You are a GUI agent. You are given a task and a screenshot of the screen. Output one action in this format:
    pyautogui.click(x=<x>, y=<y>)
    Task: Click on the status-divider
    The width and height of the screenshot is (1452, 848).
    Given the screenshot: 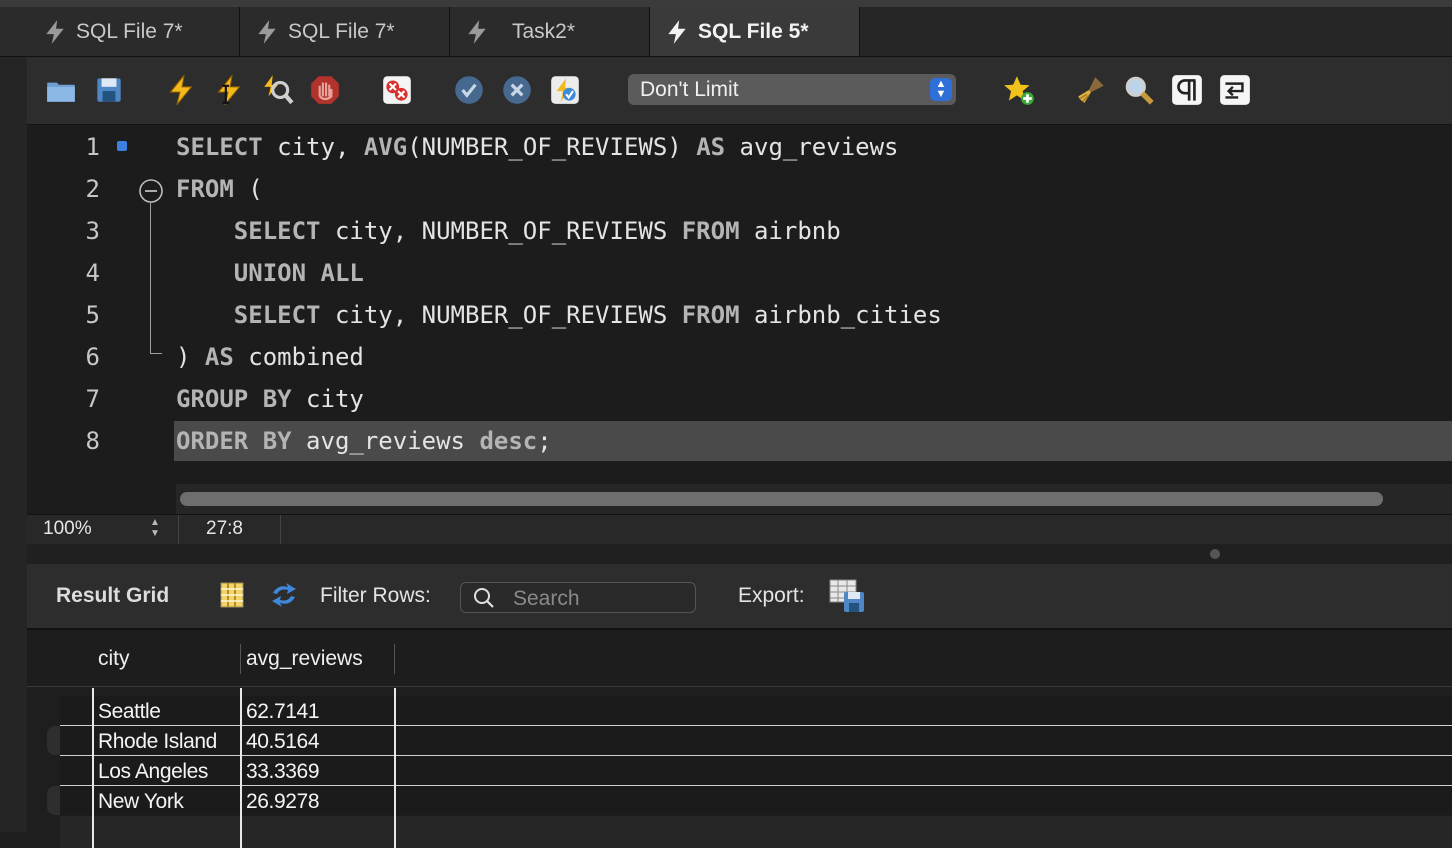 What is the action you would take?
    pyautogui.click(x=178, y=530)
    